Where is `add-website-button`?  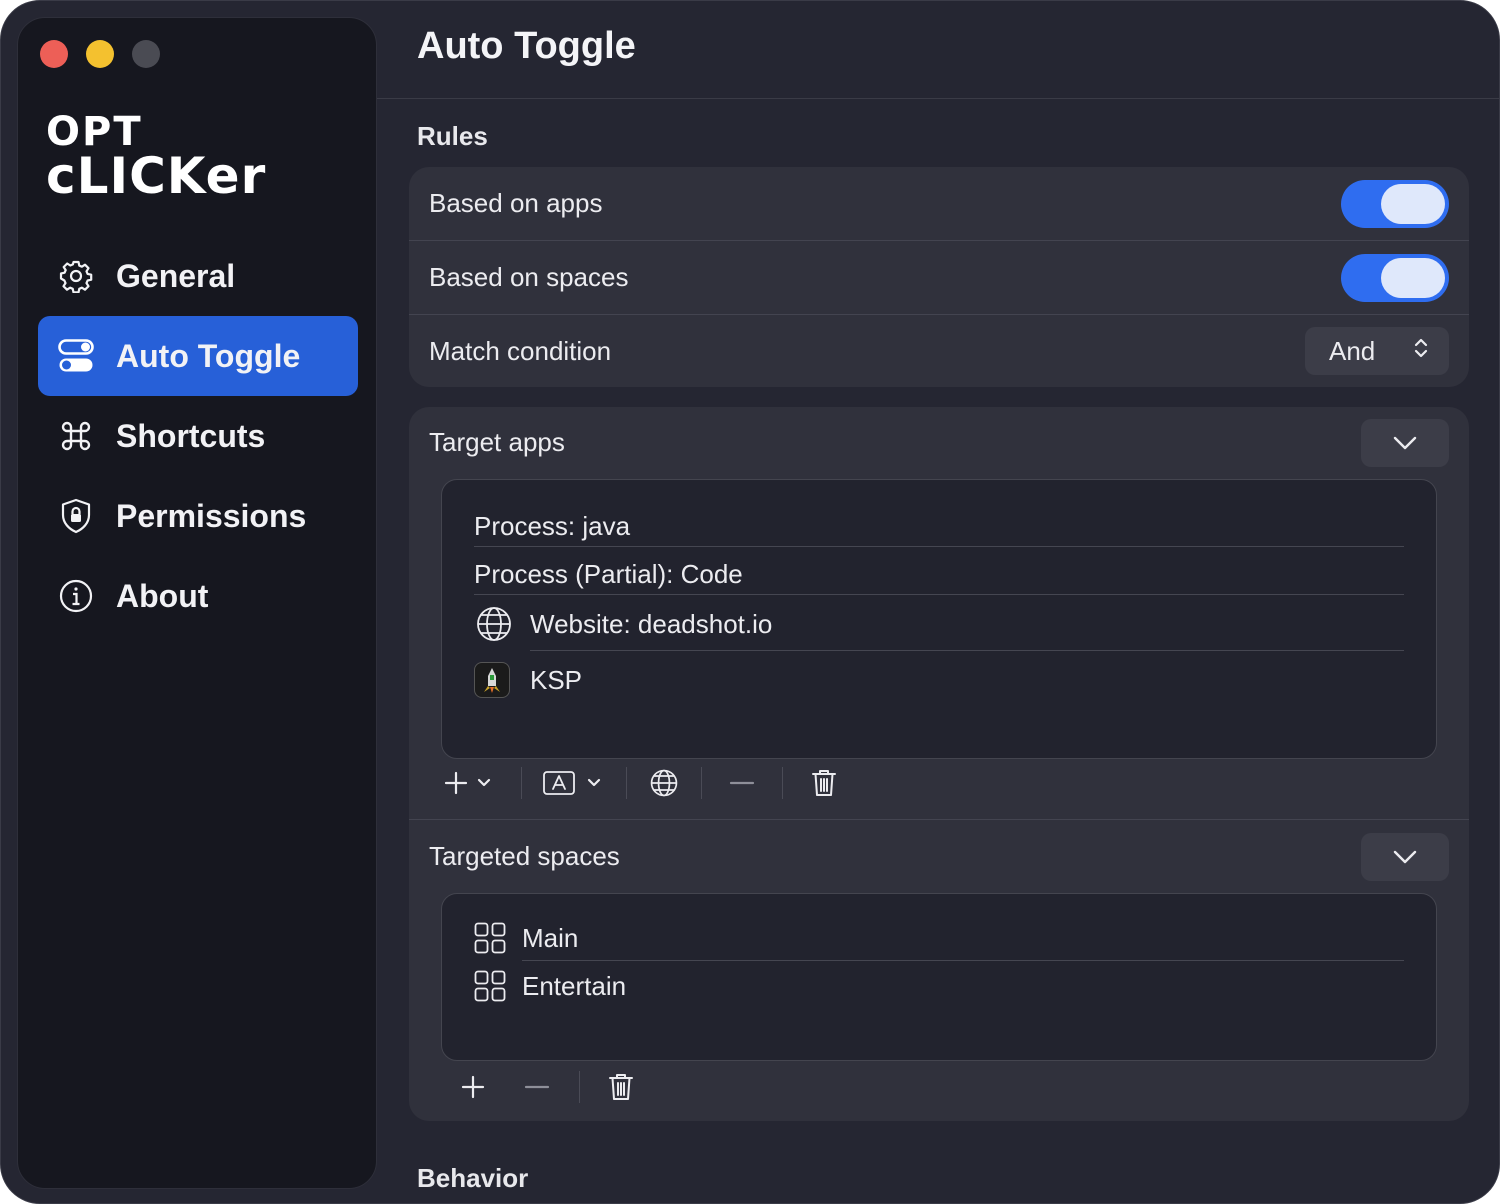 add-website-button is located at coordinates (664, 783).